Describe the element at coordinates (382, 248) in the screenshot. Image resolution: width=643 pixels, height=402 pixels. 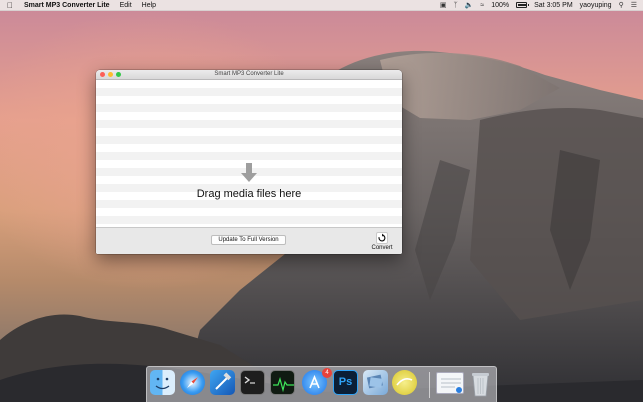
I see `convert-label: Convert` at that location.